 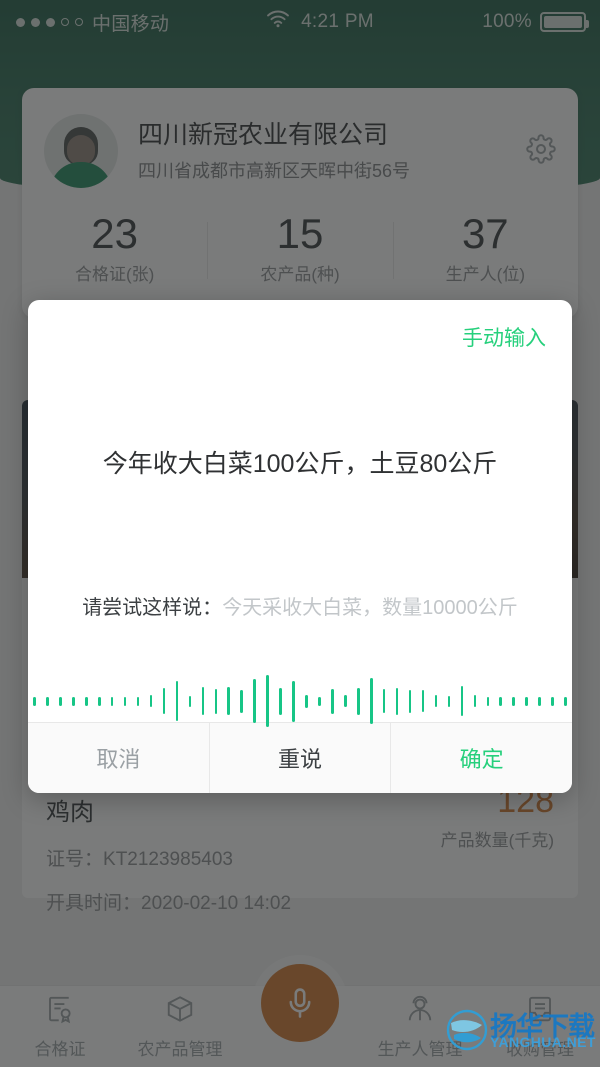 What do you see at coordinates (521, 1031) in the screenshot?
I see `site-watermark: 扬华下载 YANGHUA.NET` at bounding box center [521, 1031].